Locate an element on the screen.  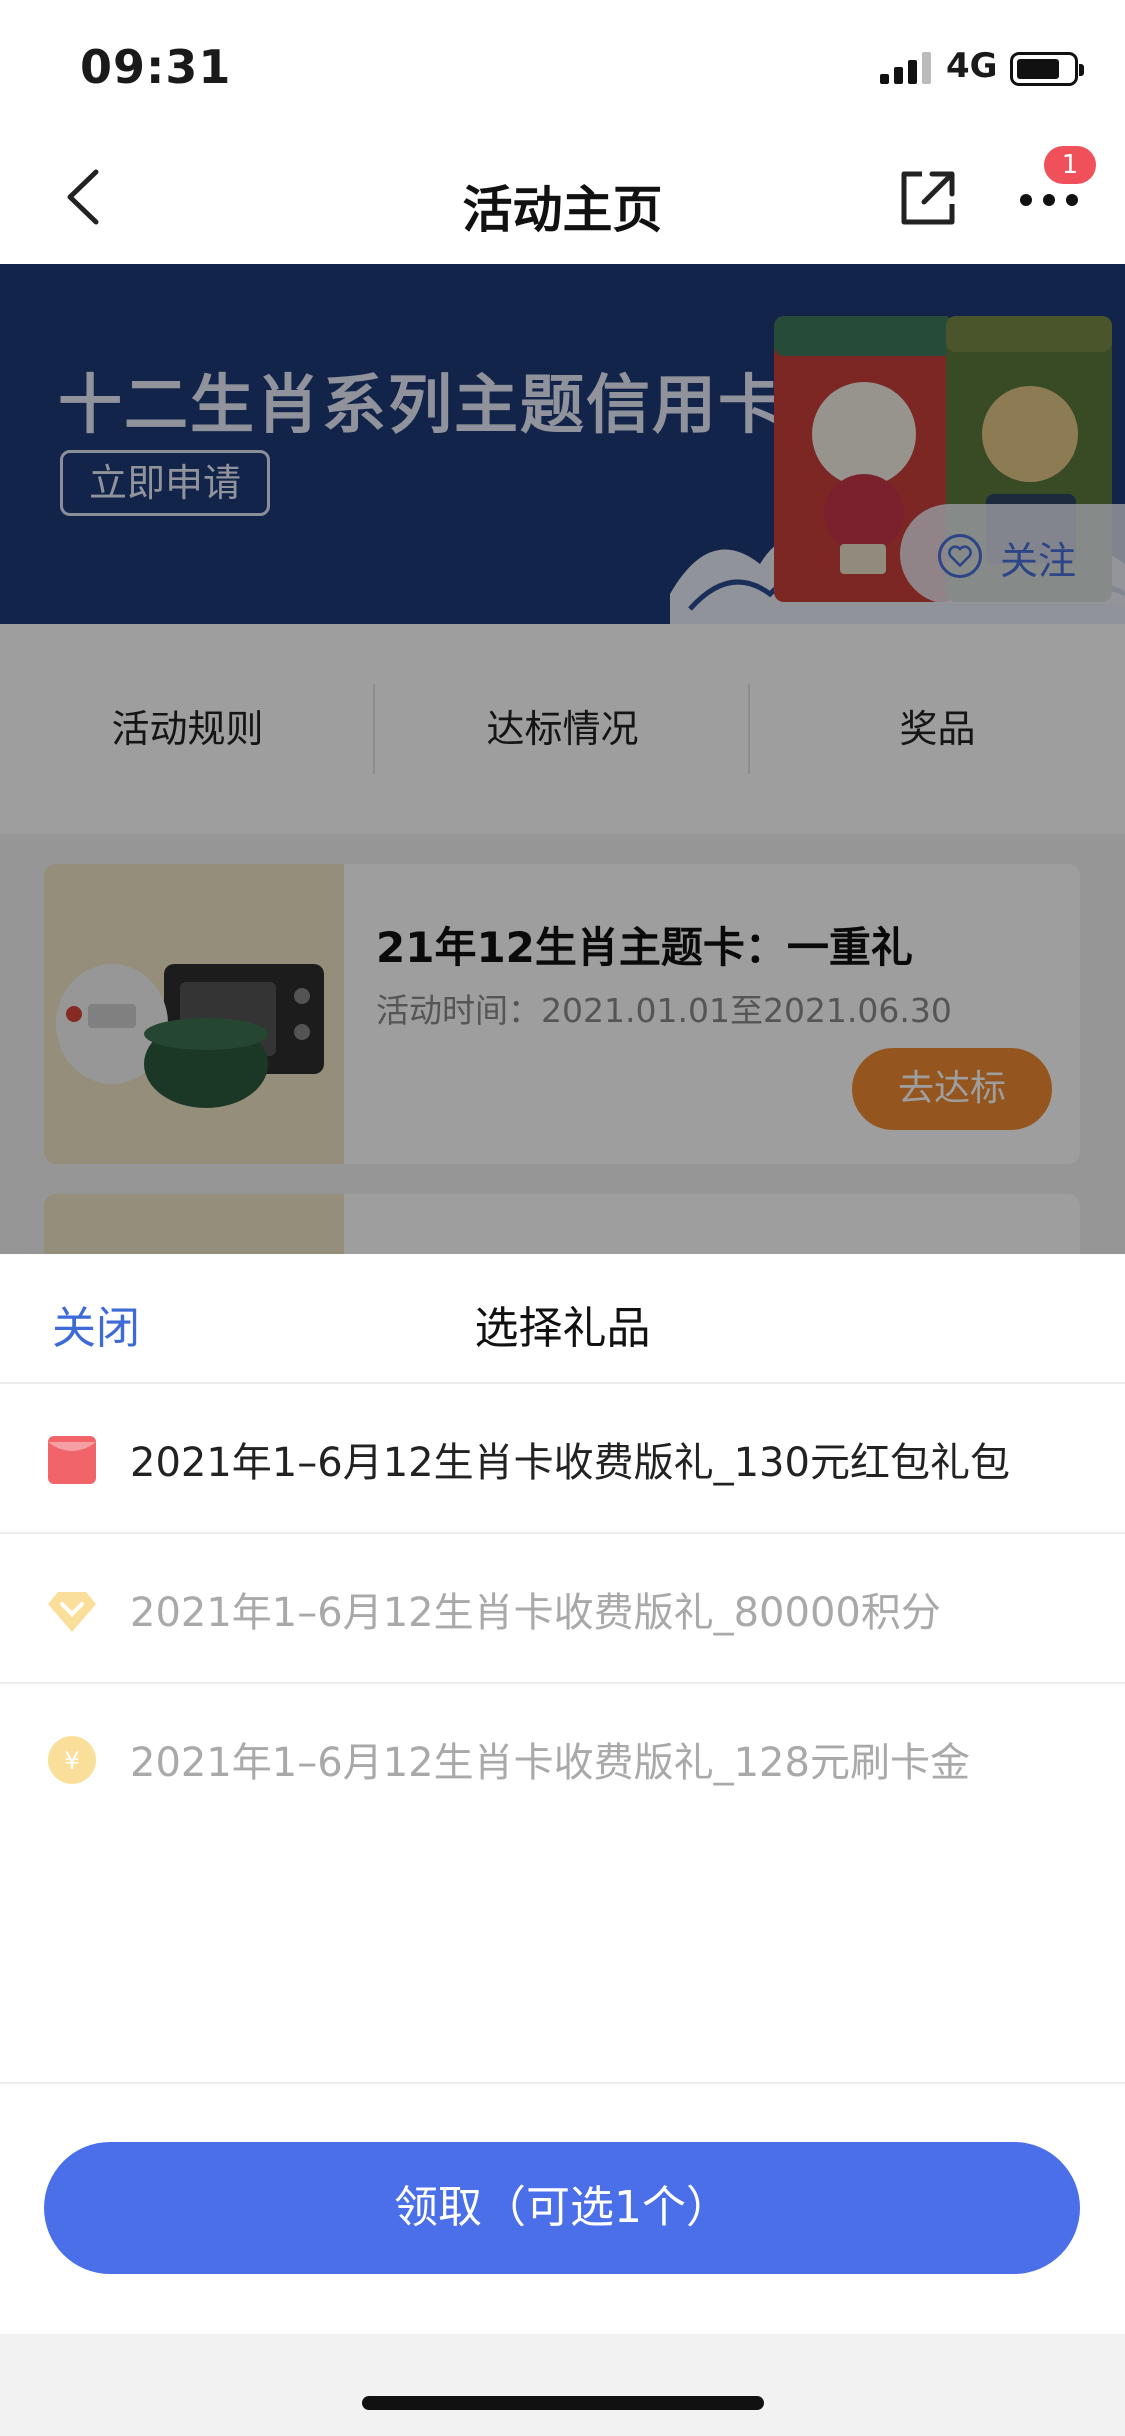
home-indicator is located at coordinates (563, 2403).